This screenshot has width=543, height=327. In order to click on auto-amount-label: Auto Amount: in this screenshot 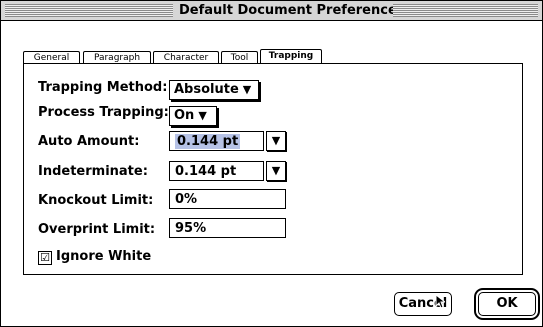, I will do `click(89, 141)`.